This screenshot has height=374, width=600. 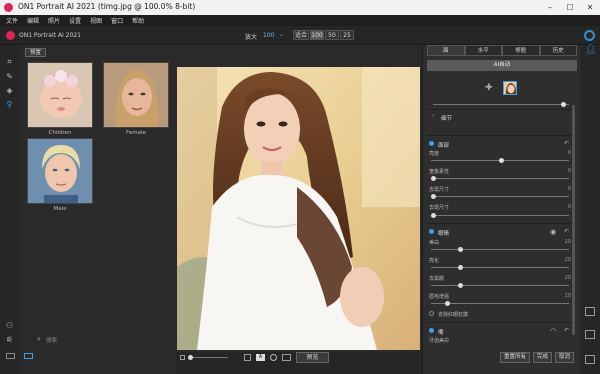 I want to click on mouth-enable-icon, so click(x=431, y=330).